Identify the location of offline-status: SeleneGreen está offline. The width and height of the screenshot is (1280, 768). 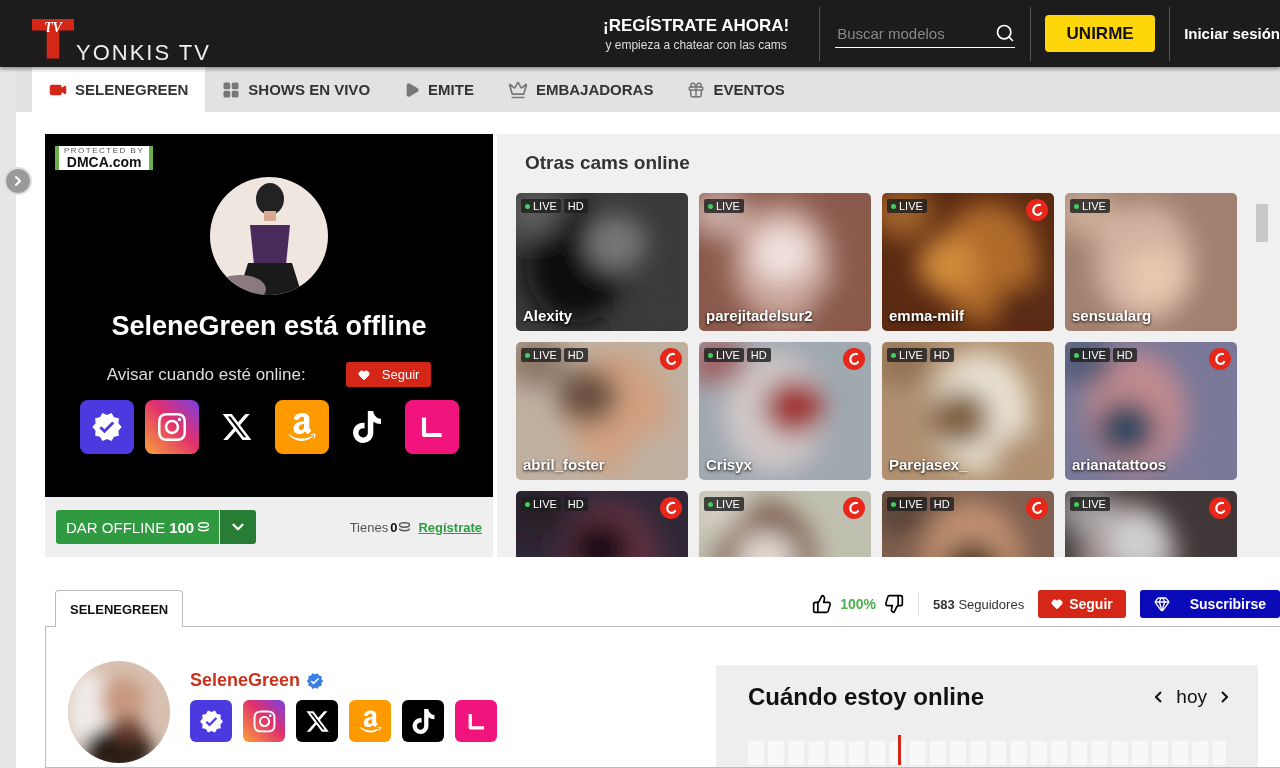
(269, 326).